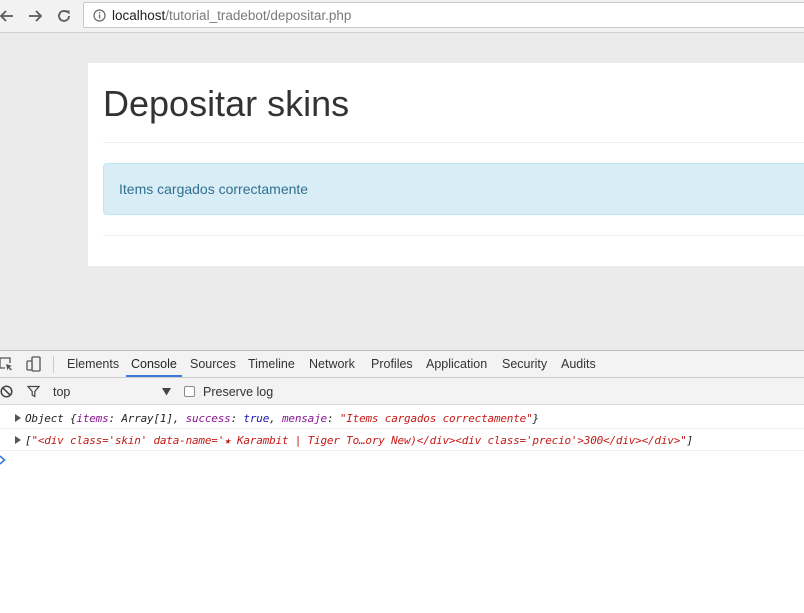 Image resolution: width=804 pixels, height=613 pixels. What do you see at coordinates (690, 440) in the screenshot?
I see `log-bracket: ]` at bounding box center [690, 440].